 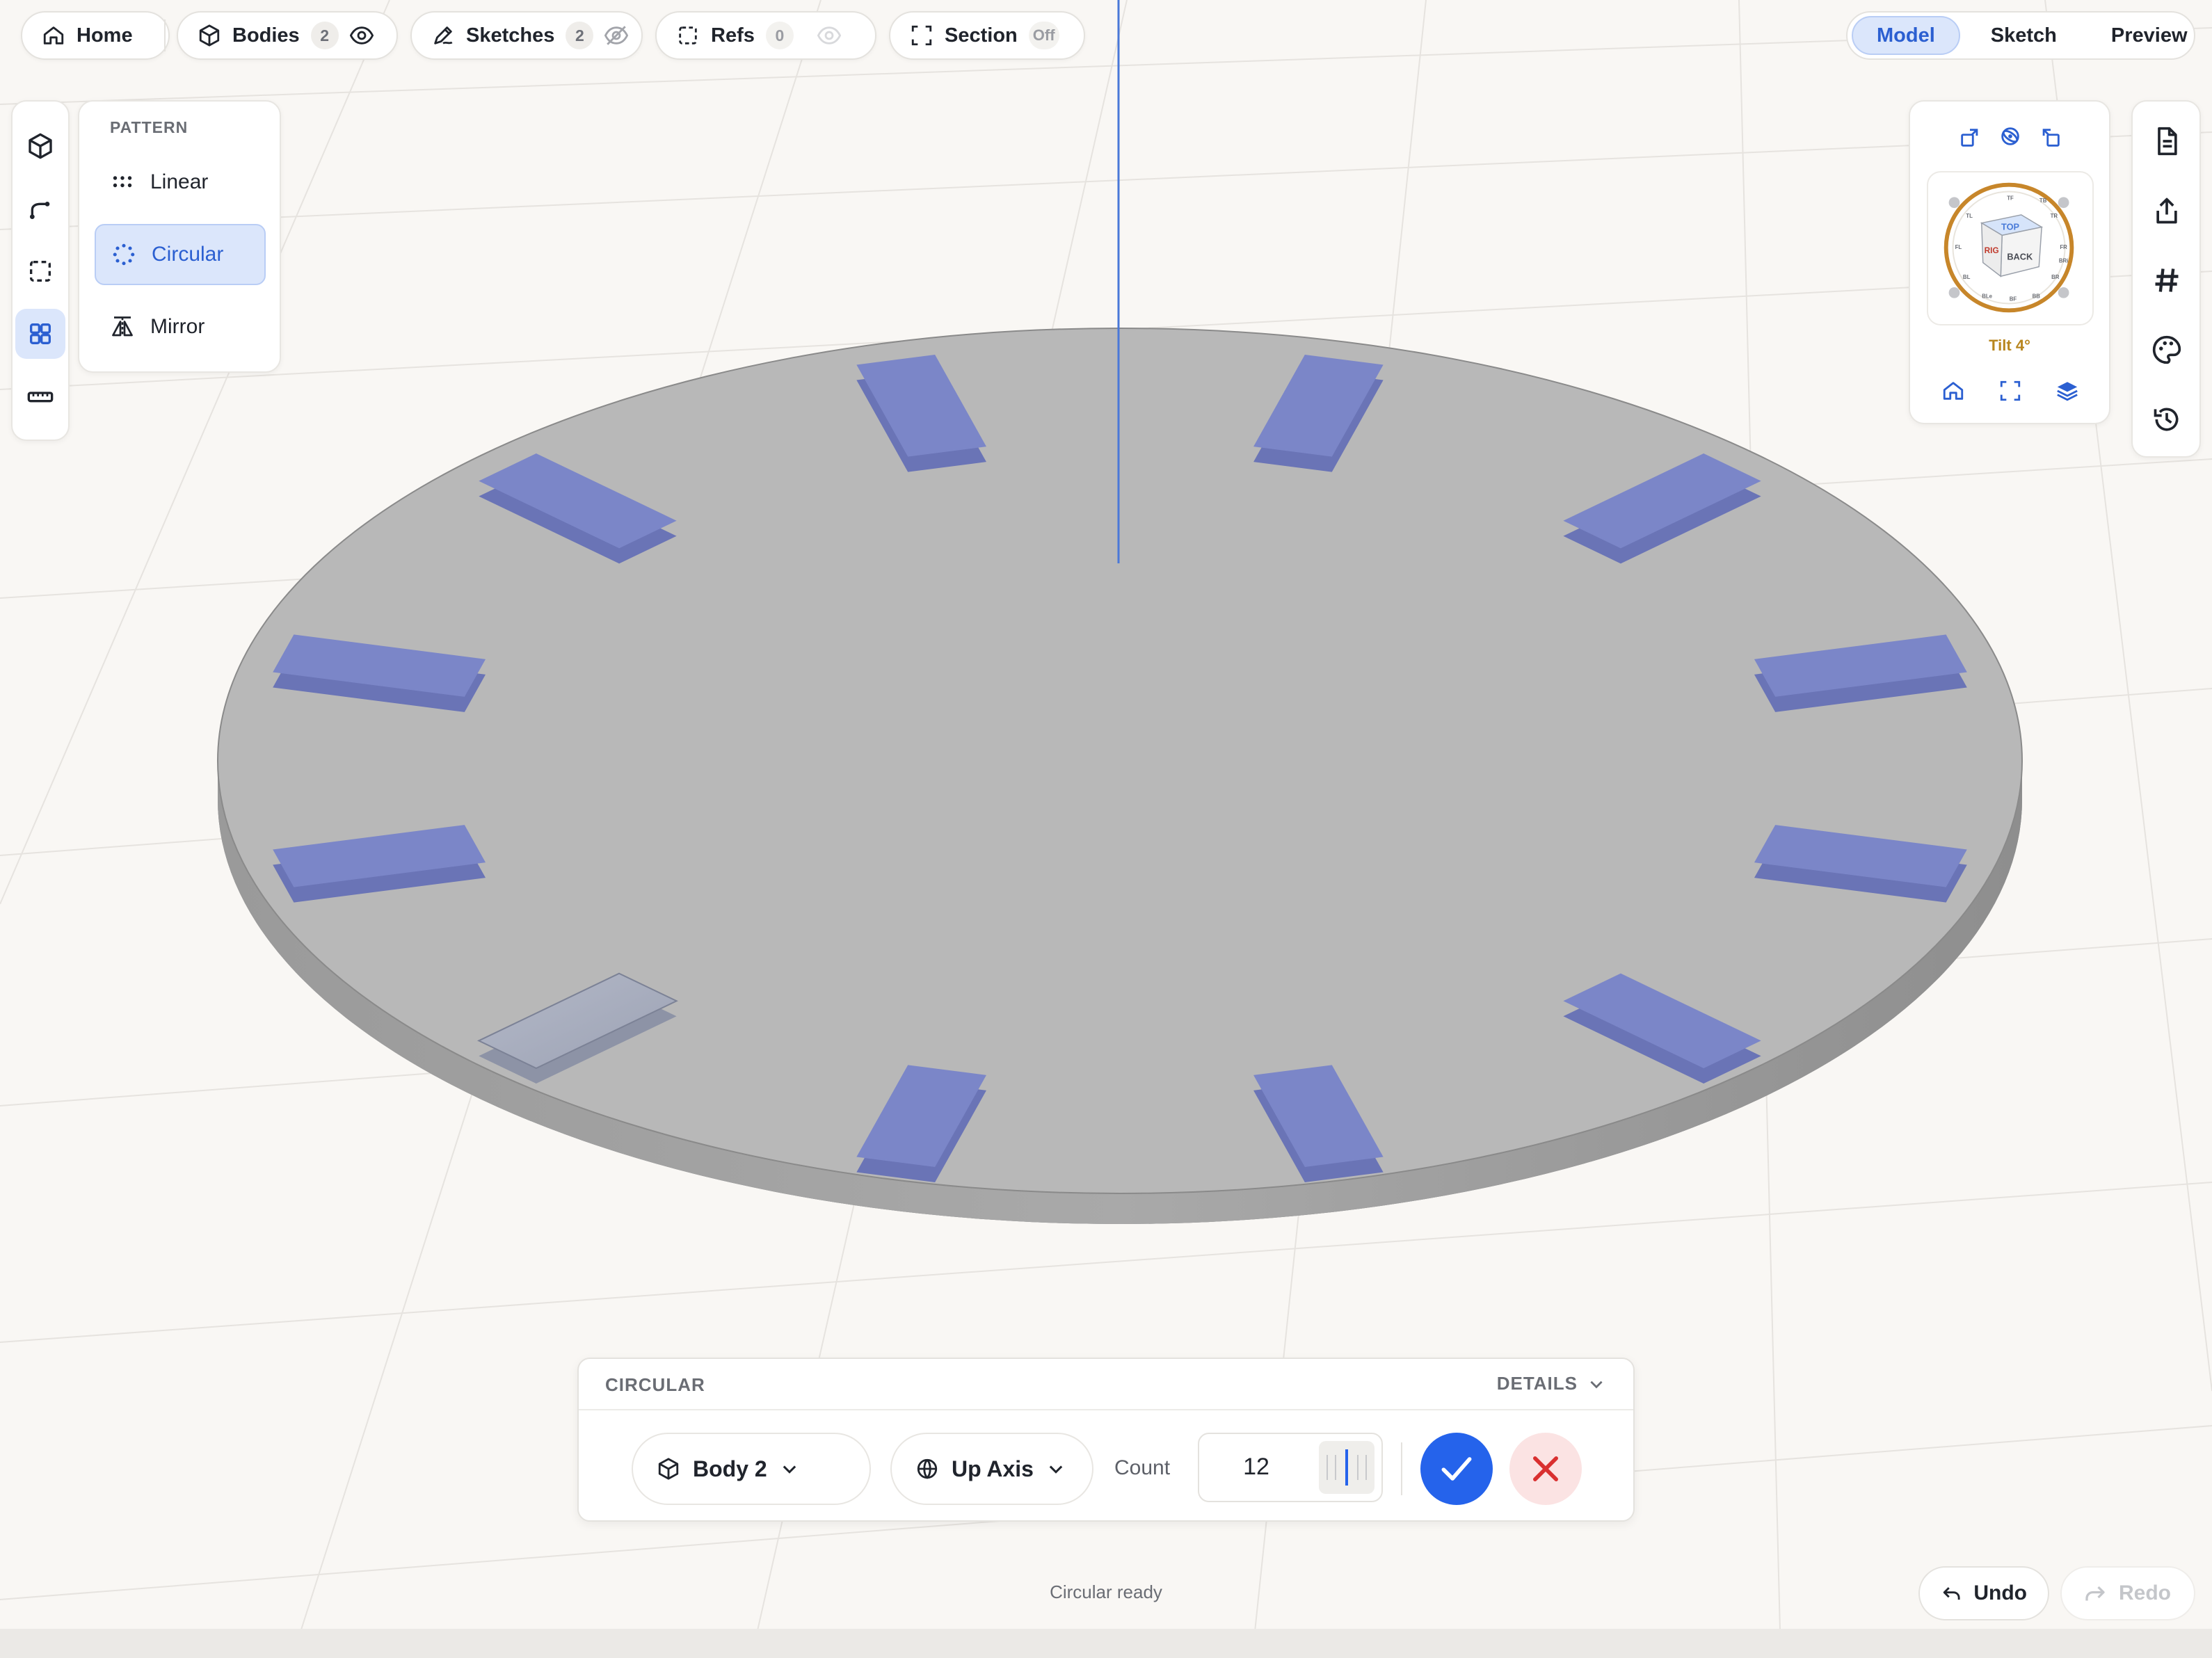 I want to click on cube-right-face: RIG, so click(x=1992, y=250).